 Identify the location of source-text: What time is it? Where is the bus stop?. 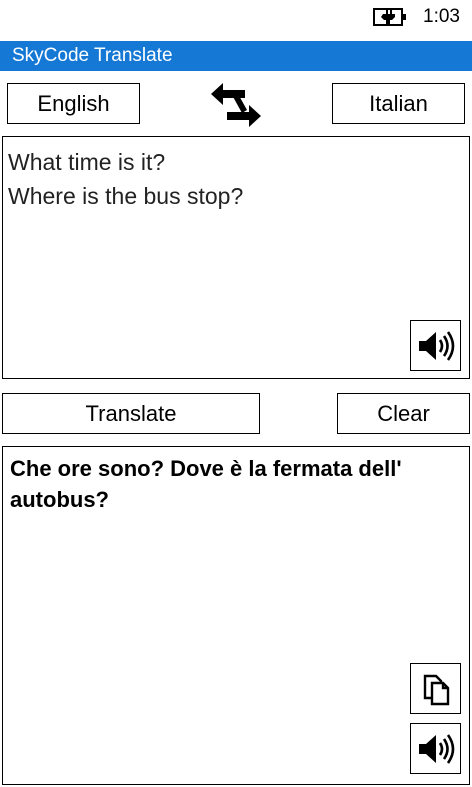
(234, 179).